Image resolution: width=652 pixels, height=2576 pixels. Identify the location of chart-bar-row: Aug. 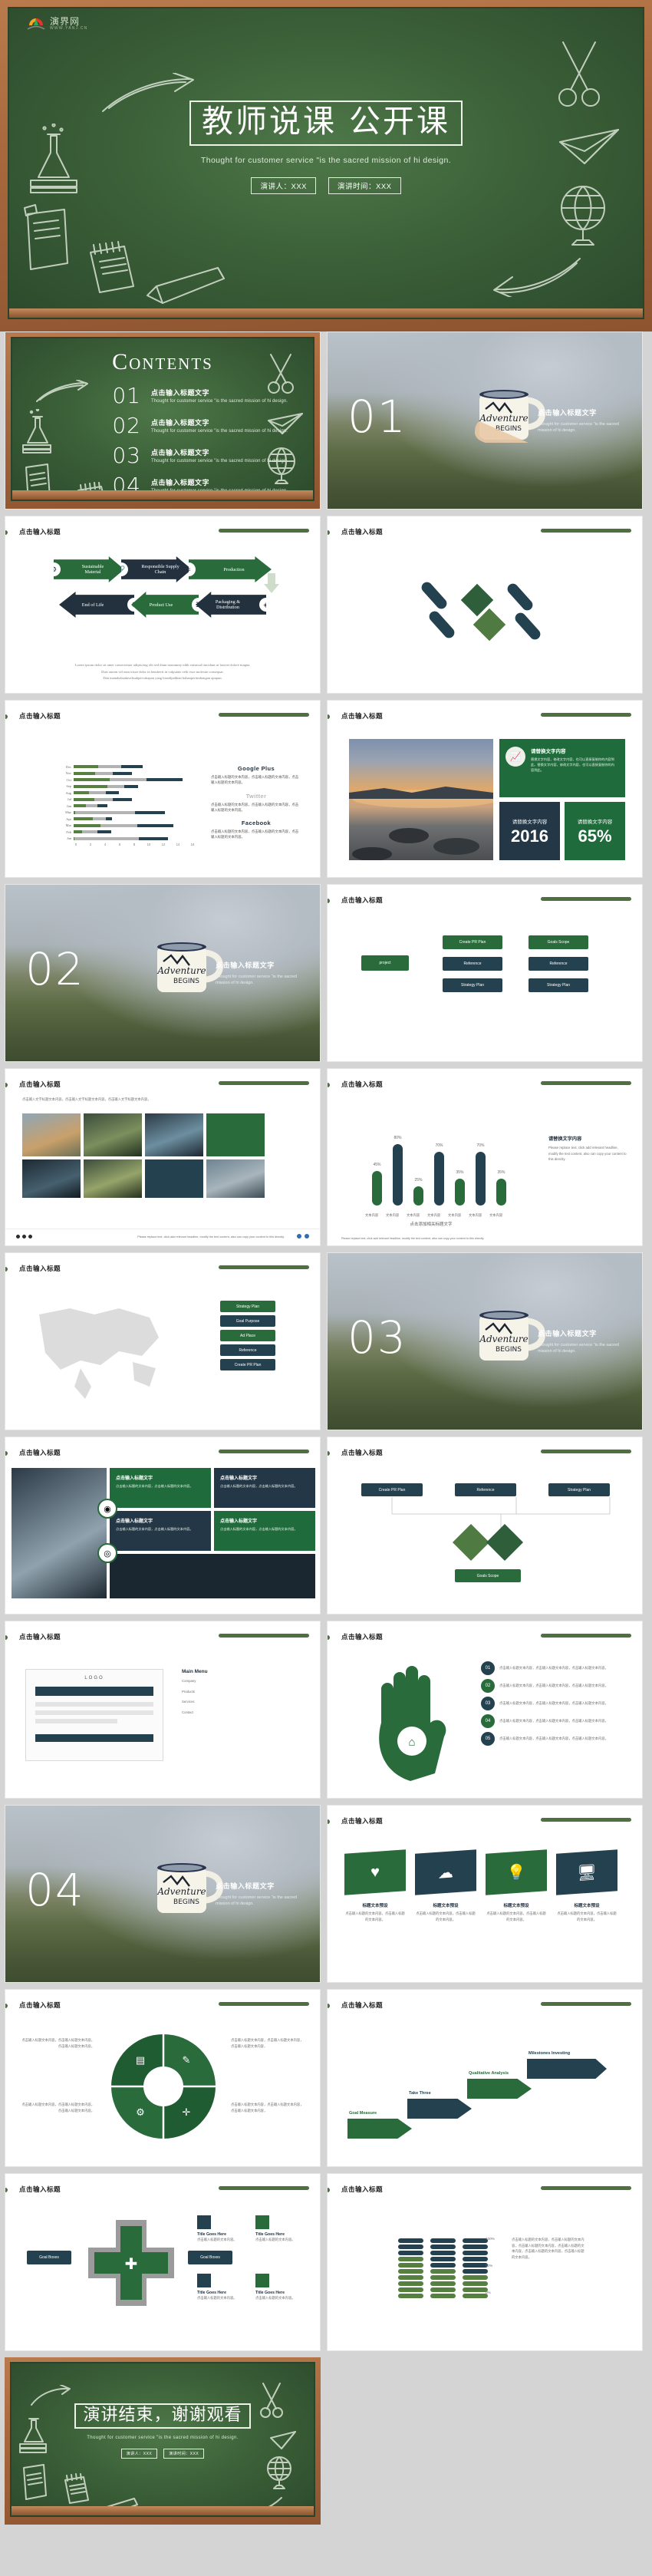
(129, 794).